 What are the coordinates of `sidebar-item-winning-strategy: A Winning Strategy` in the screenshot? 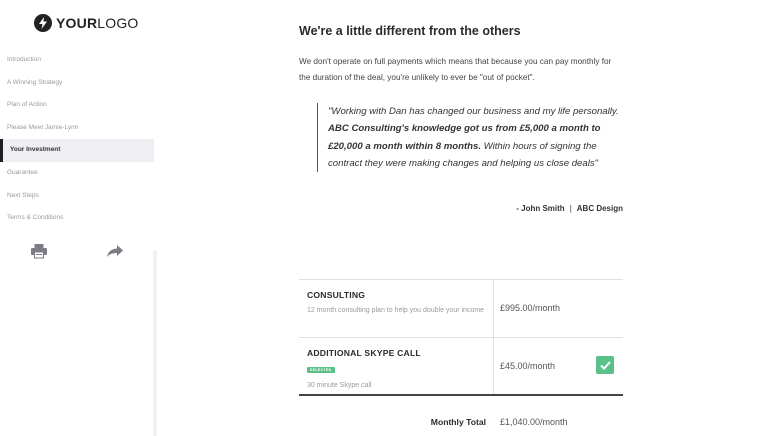 It's located at (77, 83).